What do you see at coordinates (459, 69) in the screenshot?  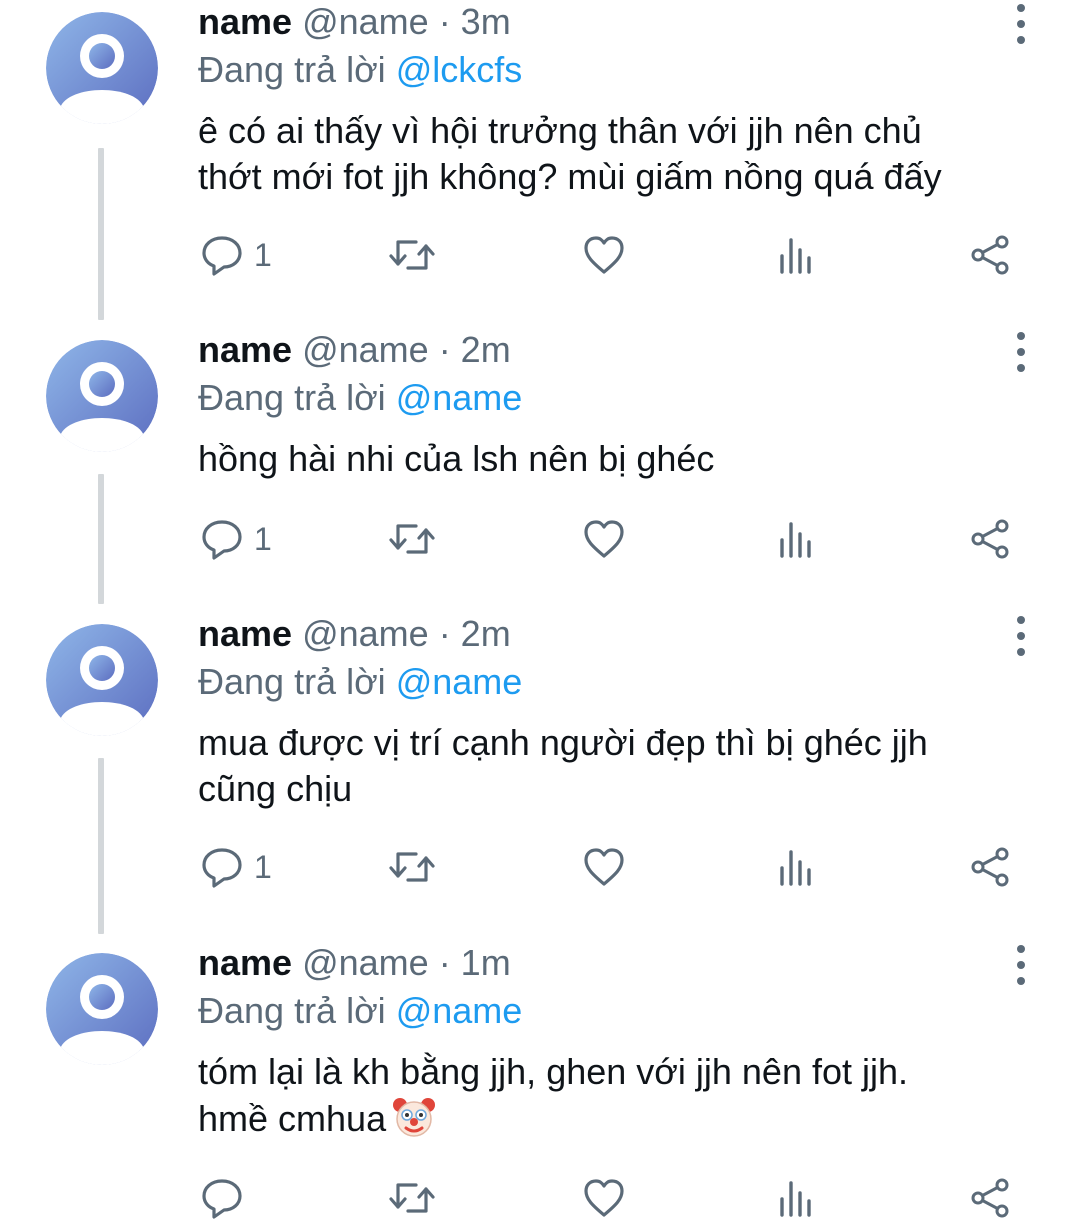 I see `mention-link: @lckcfs` at bounding box center [459, 69].